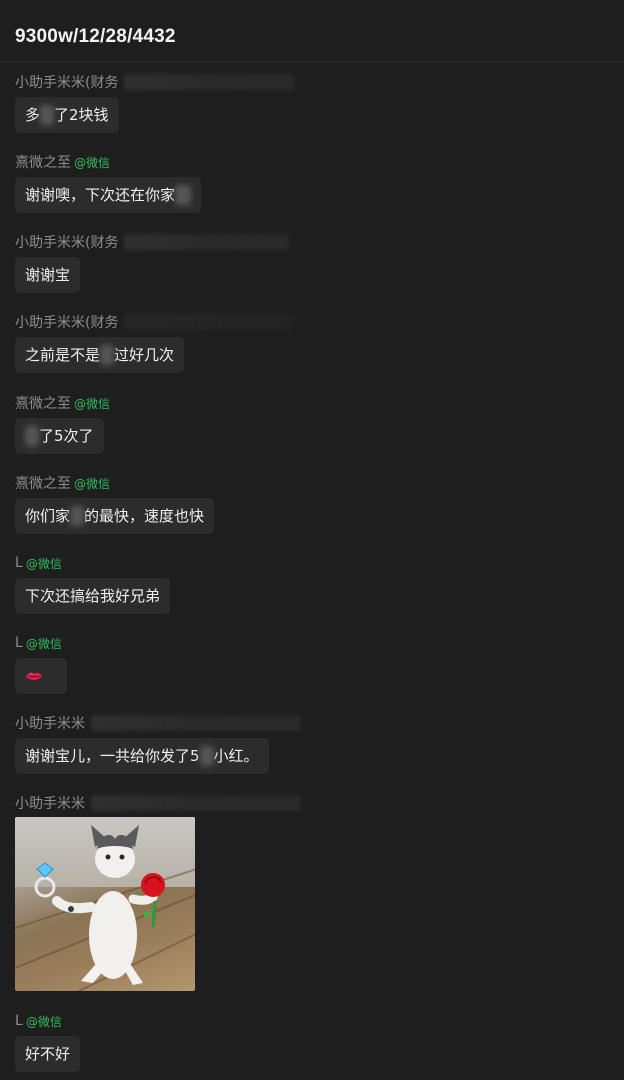 This screenshot has width=624, height=1080. I want to click on message-text: 之前是不是, so click(63, 355).